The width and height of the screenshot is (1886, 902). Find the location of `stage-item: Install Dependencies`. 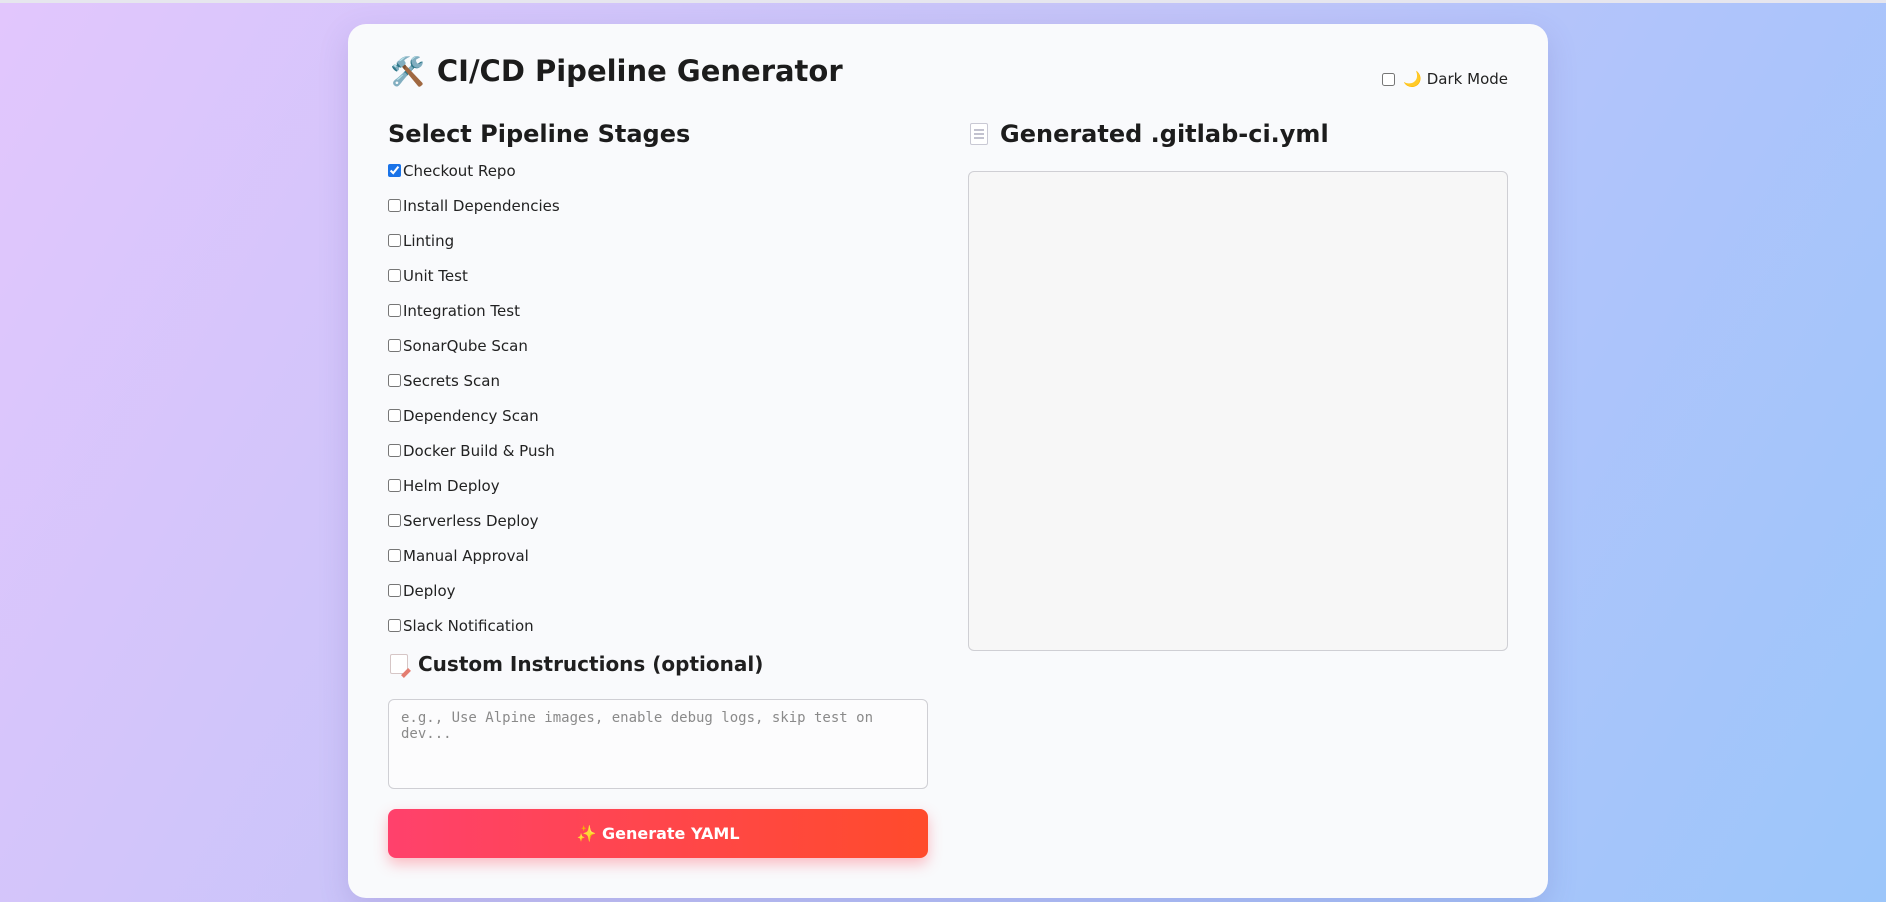

stage-item: Install Dependencies is located at coordinates (648, 214).